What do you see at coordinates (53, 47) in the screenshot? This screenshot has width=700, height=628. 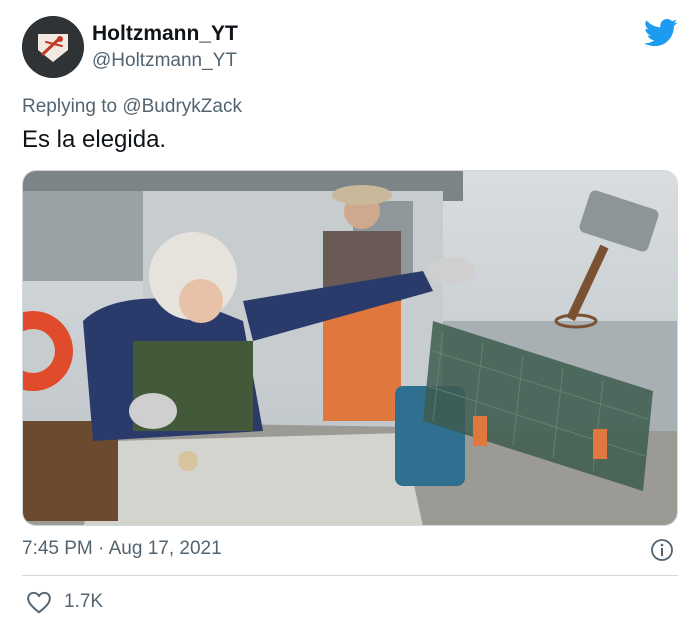 I see `avatar` at bounding box center [53, 47].